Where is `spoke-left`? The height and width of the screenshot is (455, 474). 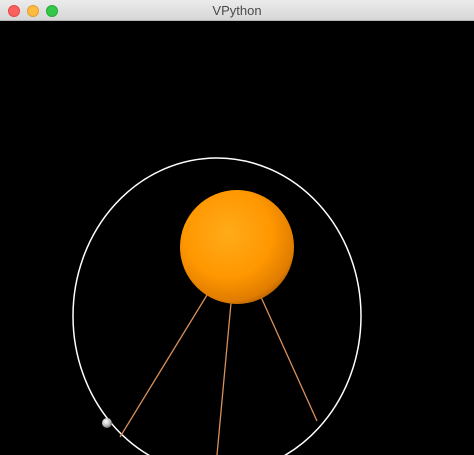
spoke-left is located at coordinates (163, 366).